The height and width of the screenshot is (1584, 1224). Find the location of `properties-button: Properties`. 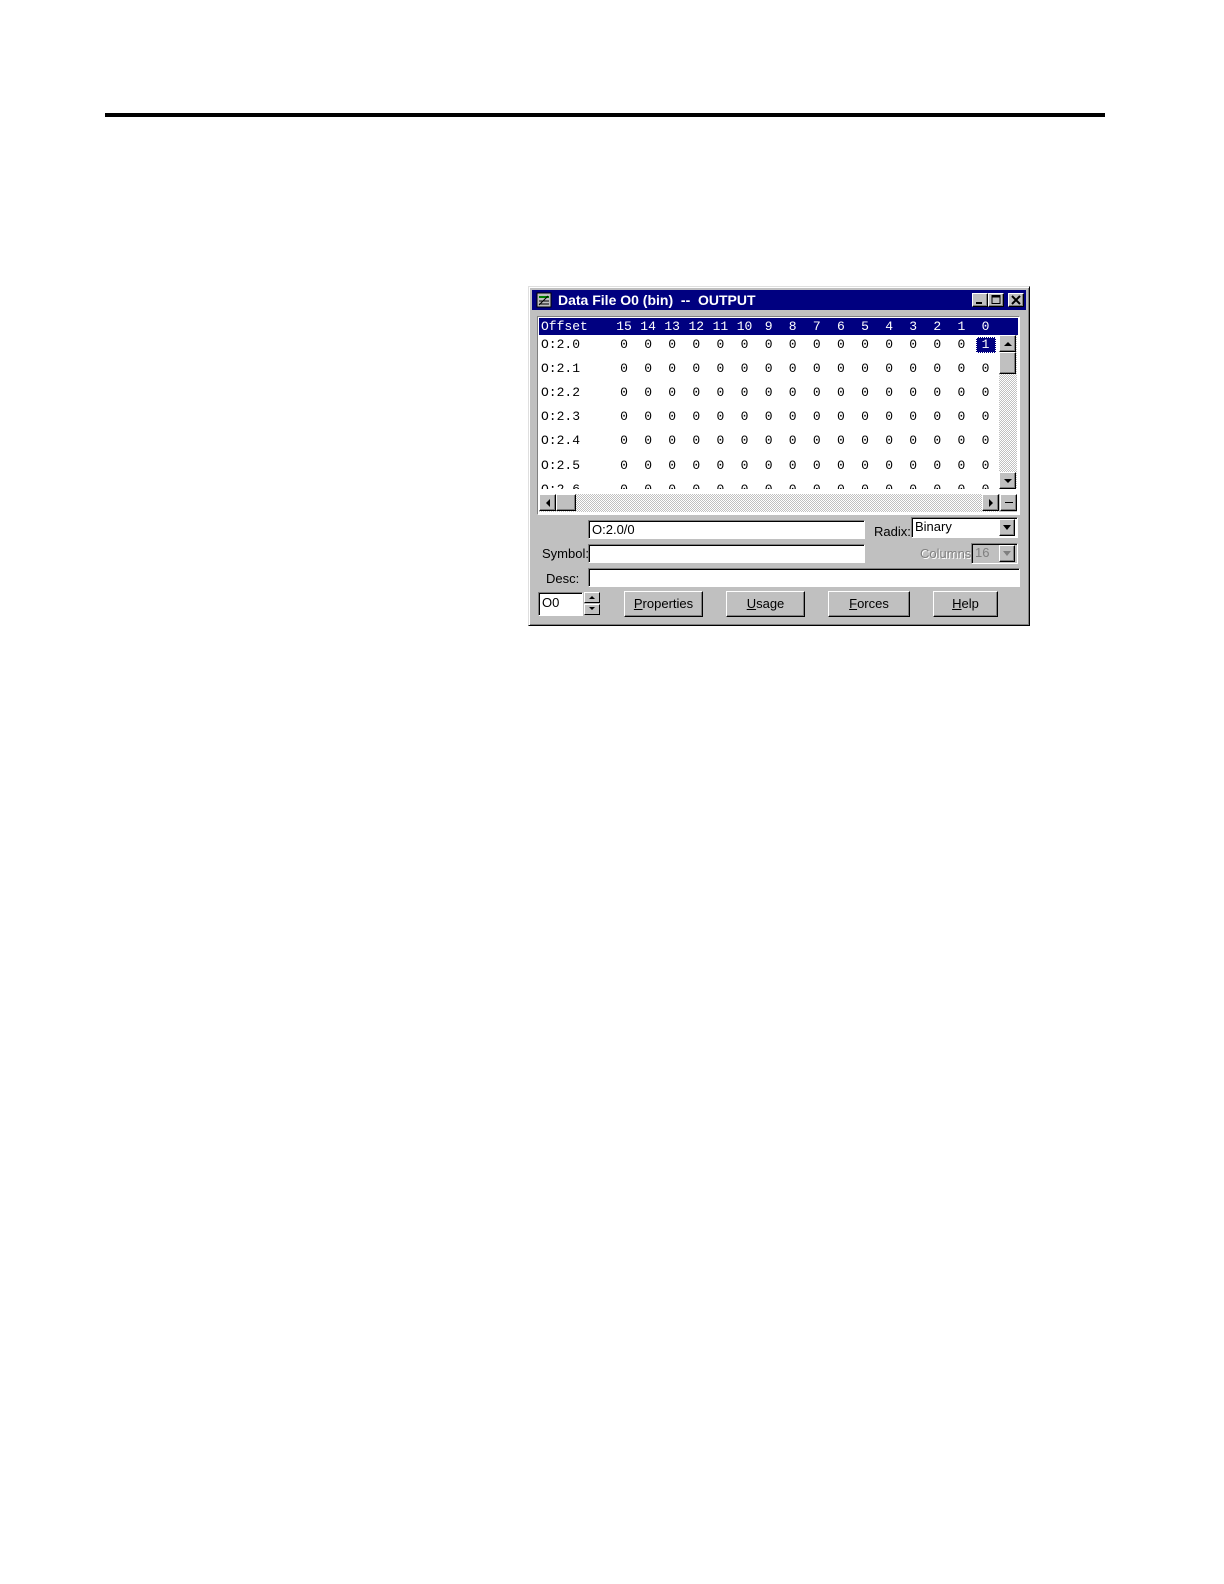

properties-button: Properties is located at coordinates (663, 604).